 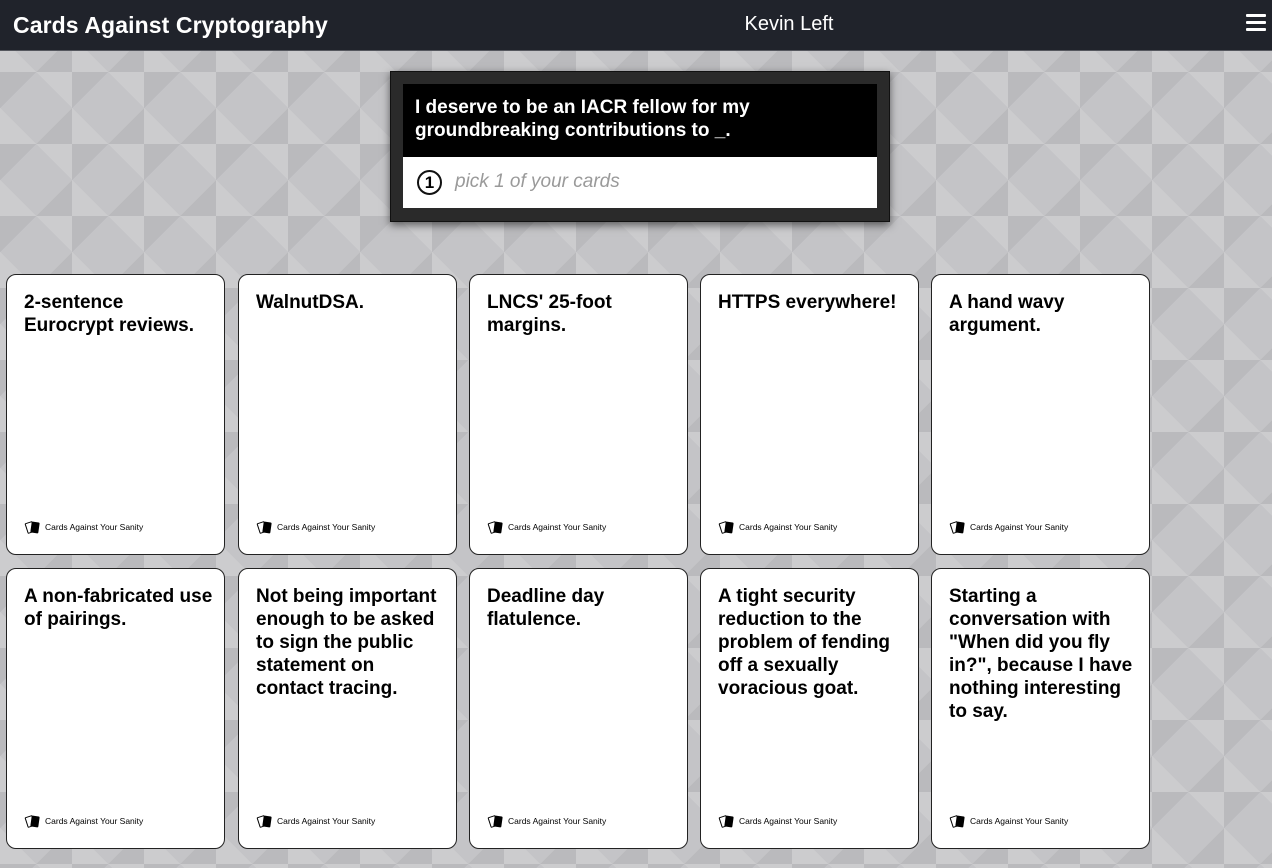 I want to click on card-text: A non-fabricated use of pairings., so click(x=118, y=608).